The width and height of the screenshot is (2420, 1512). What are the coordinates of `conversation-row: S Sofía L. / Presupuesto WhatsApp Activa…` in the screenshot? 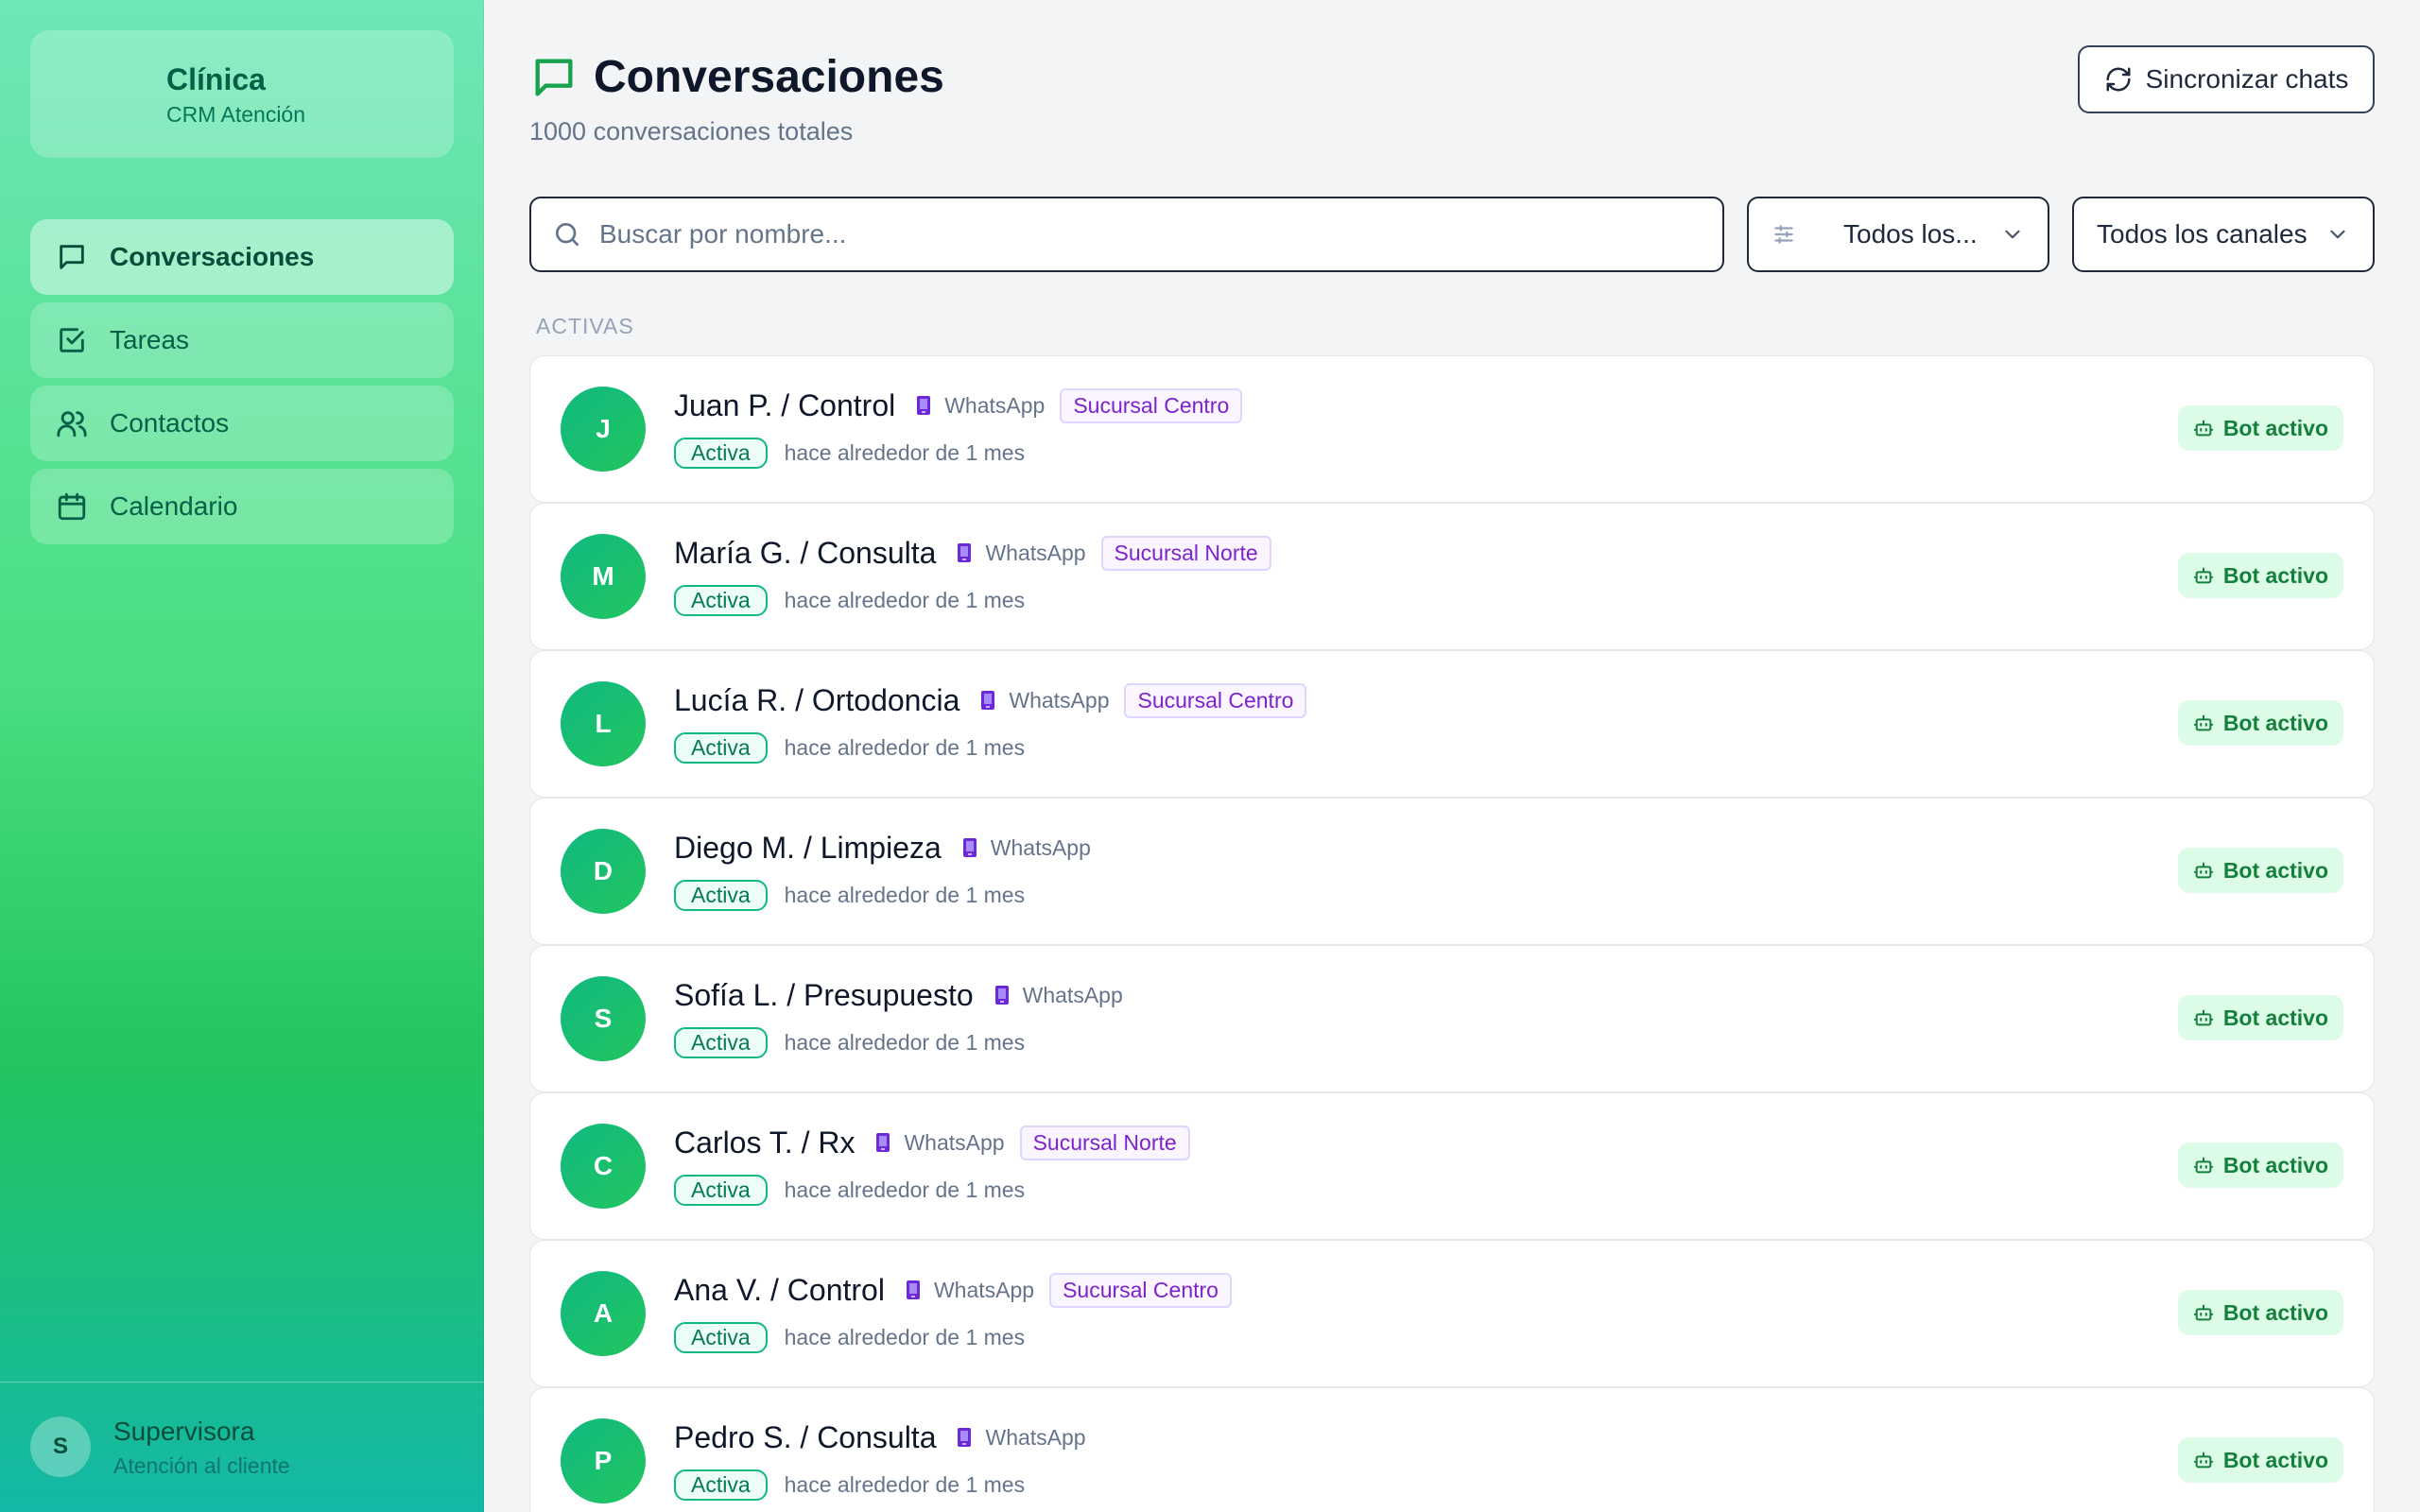 It's located at (1452, 1018).